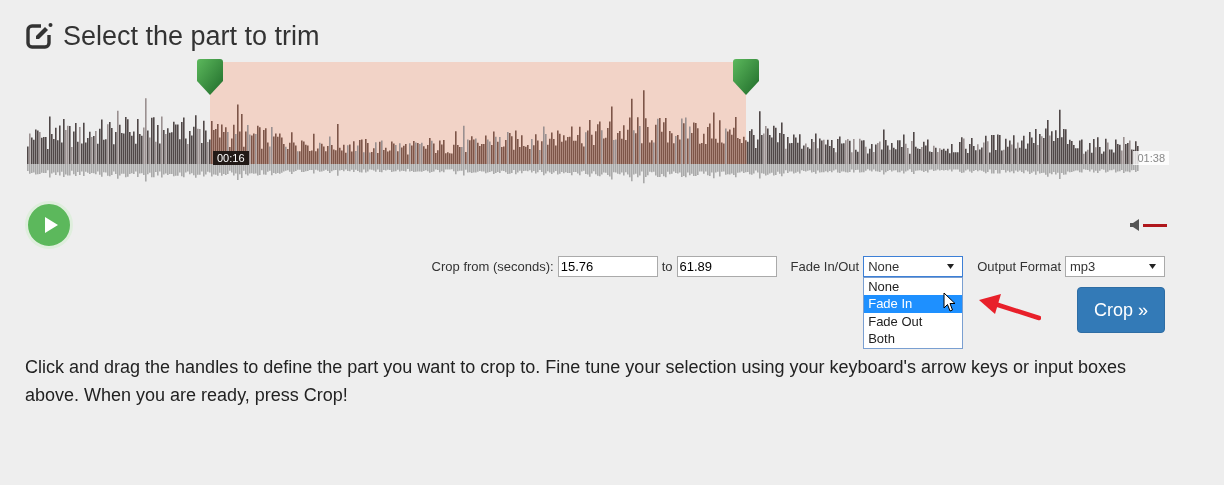 The width and height of the screenshot is (1224, 485). What do you see at coordinates (950, 302) in the screenshot?
I see `pointer-cursor-icon` at bounding box center [950, 302].